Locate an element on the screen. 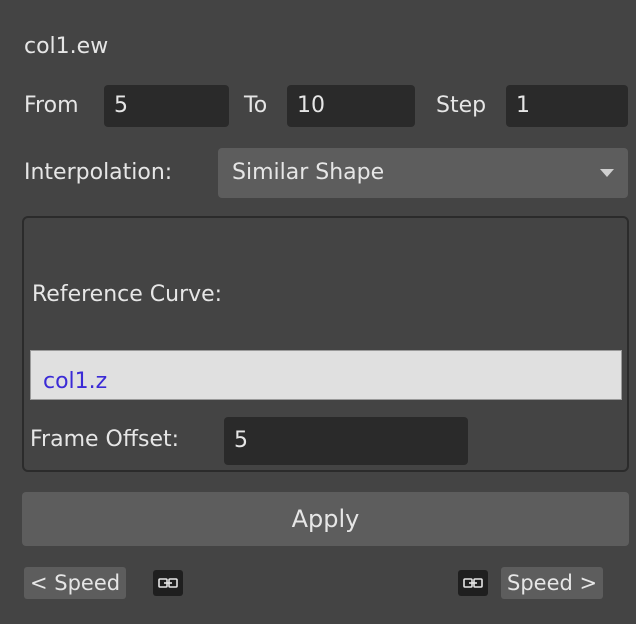 The image size is (636, 624). curve-name: col1.ew is located at coordinates (66, 46).